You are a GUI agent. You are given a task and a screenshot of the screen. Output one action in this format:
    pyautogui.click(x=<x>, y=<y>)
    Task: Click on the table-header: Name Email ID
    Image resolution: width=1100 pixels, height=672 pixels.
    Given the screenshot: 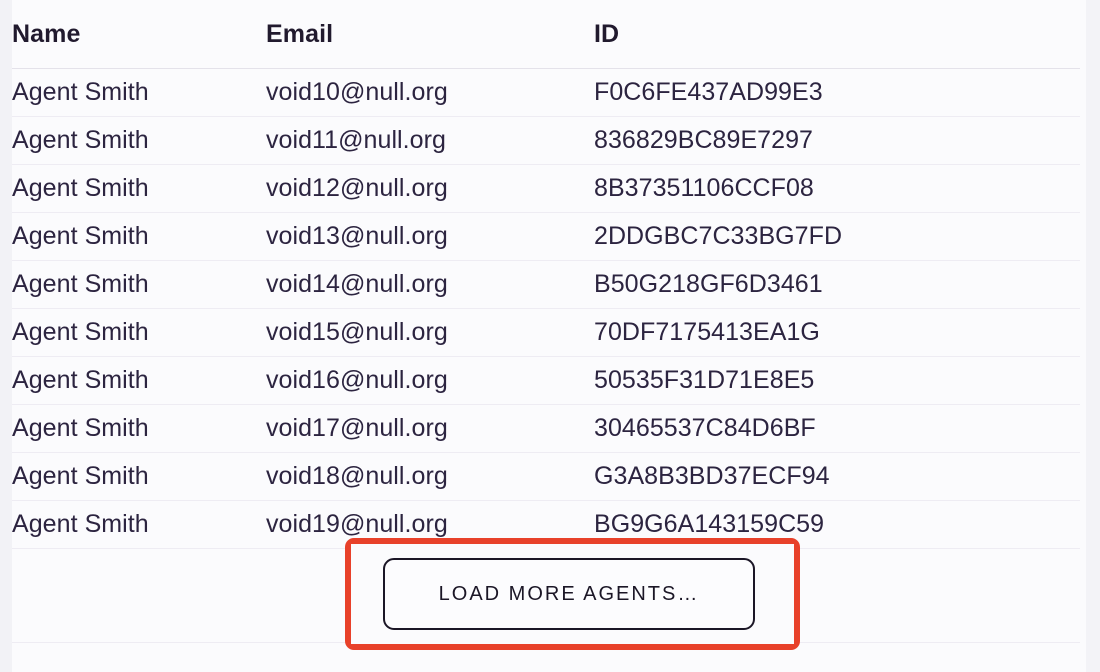 What is the action you would take?
    pyautogui.click(x=546, y=34)
    